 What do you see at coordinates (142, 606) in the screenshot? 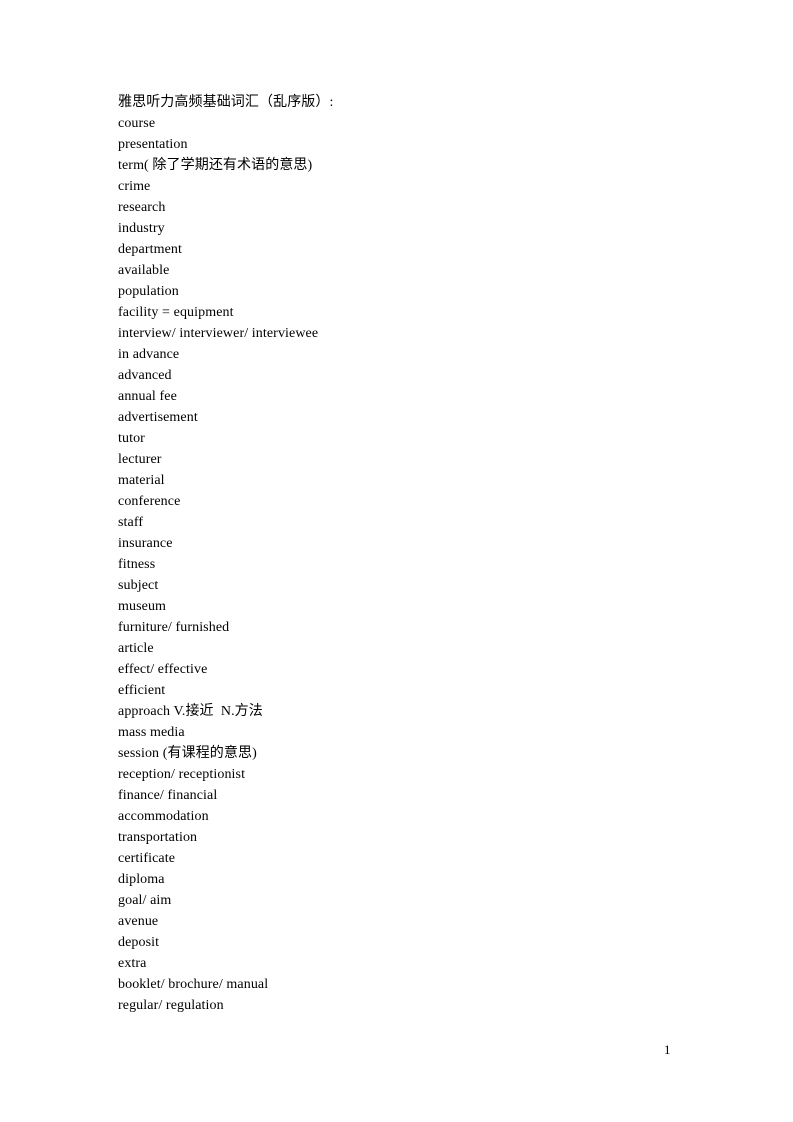
I see `vocabulary-entry: museum` at bounding box center [142, 606].